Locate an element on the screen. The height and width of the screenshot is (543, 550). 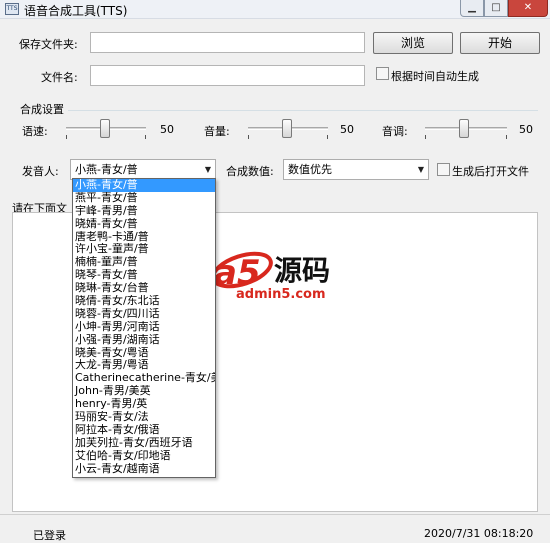
filename-input is located at coordinates (227, 75).